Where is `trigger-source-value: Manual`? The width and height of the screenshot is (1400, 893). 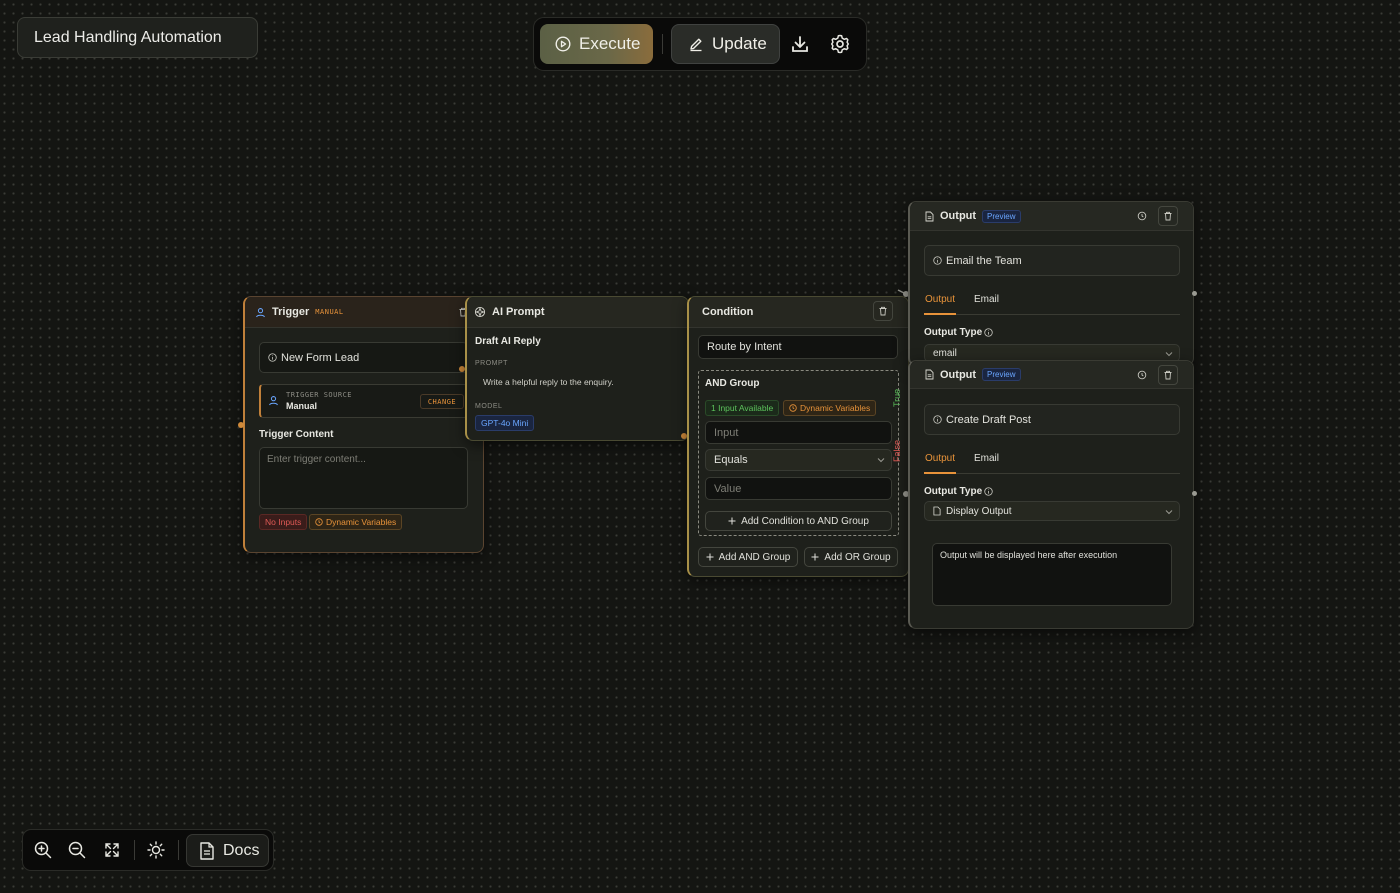
trigger-source-value: Manual is located at coordinates (302, 406).